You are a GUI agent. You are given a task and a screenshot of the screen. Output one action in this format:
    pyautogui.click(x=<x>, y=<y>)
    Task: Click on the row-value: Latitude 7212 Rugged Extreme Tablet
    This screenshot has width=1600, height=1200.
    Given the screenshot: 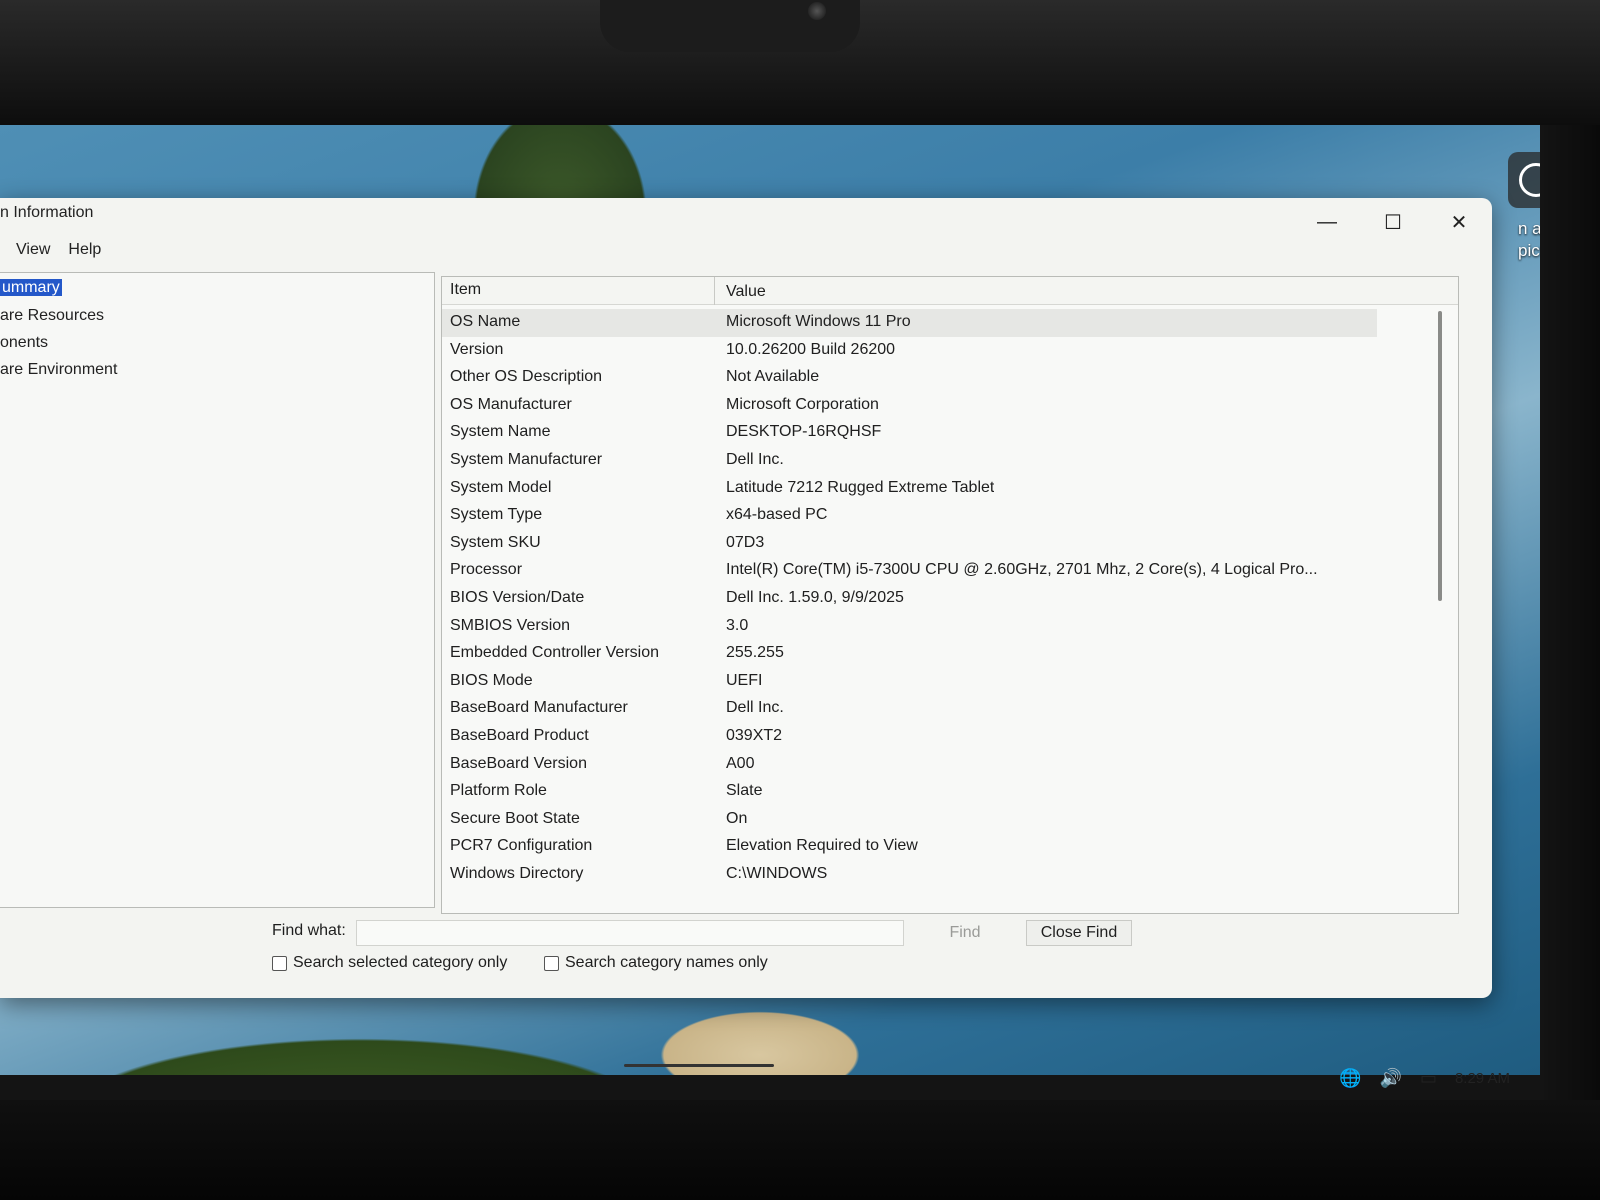 What is the action you would take?
    pyautogui.click(x=860, y=487)
    